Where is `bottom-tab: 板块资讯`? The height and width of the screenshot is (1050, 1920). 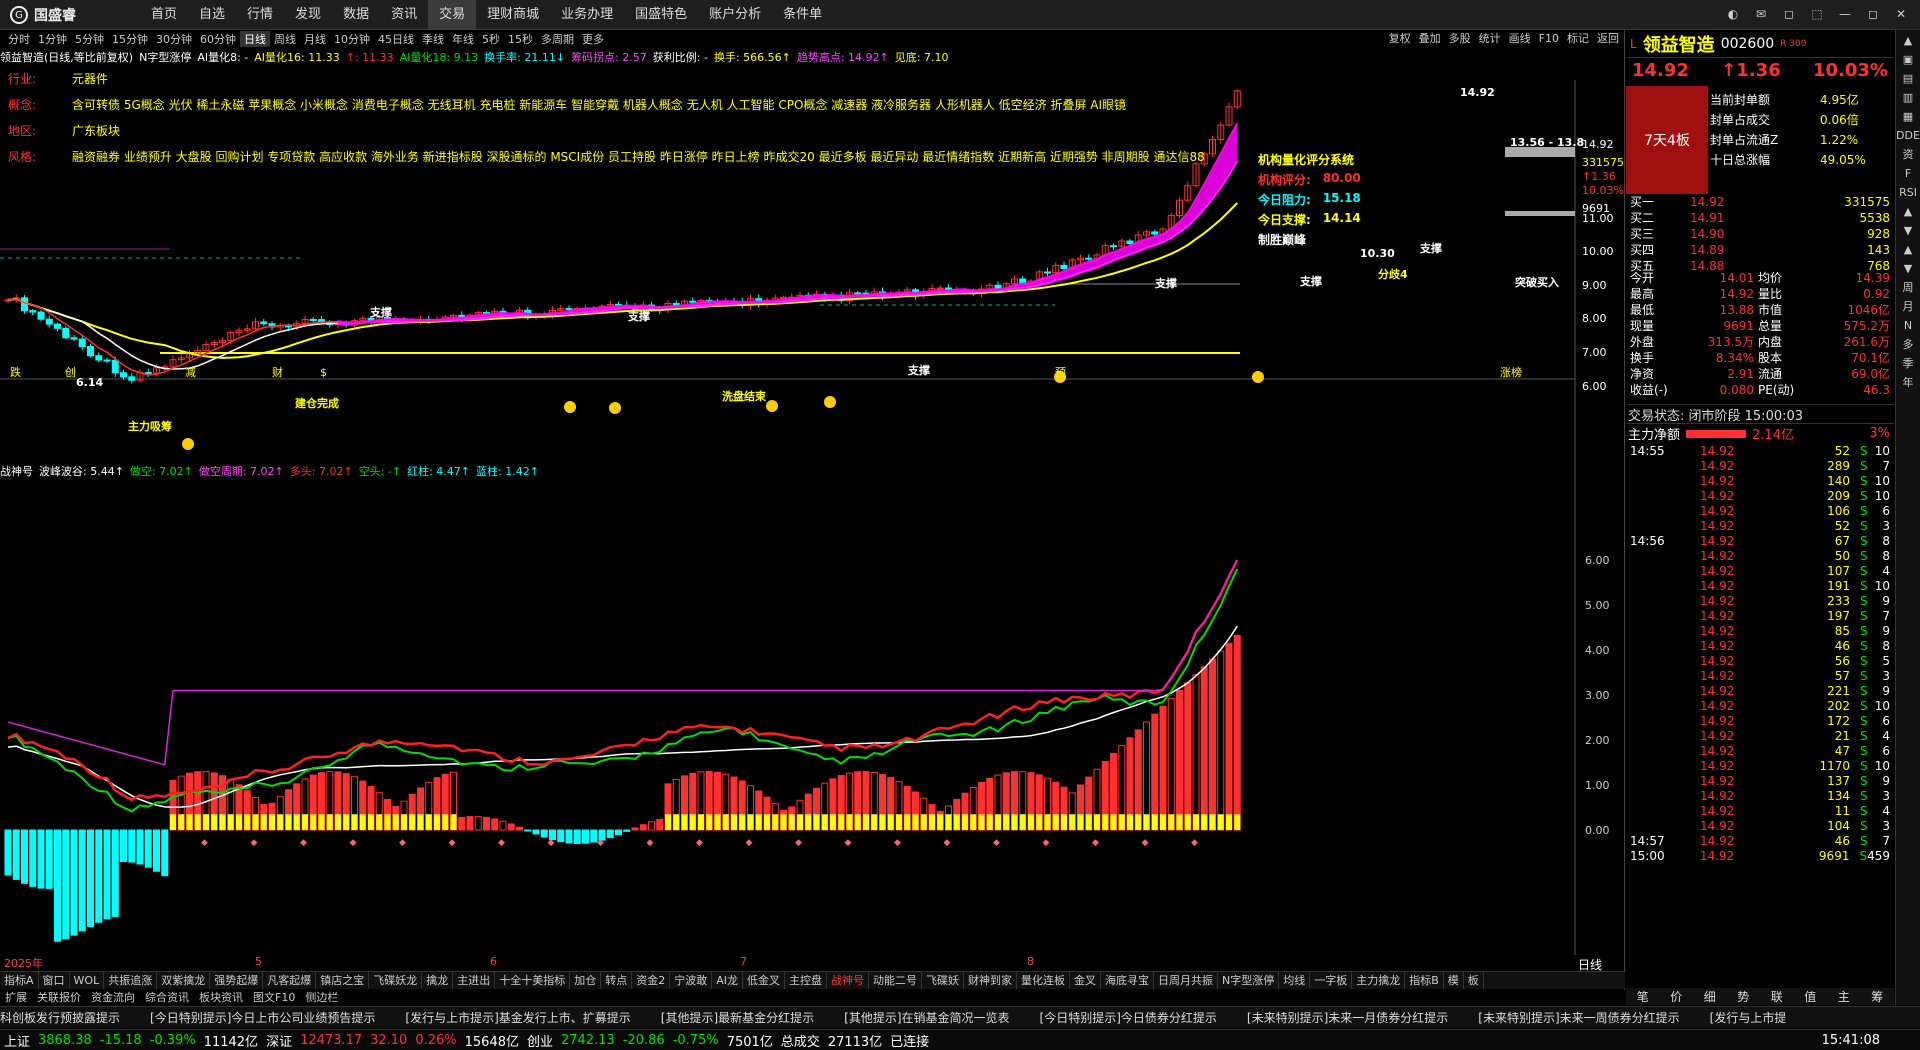 bottom-tab: 板块资讯 is located at coordinates (221, 998).